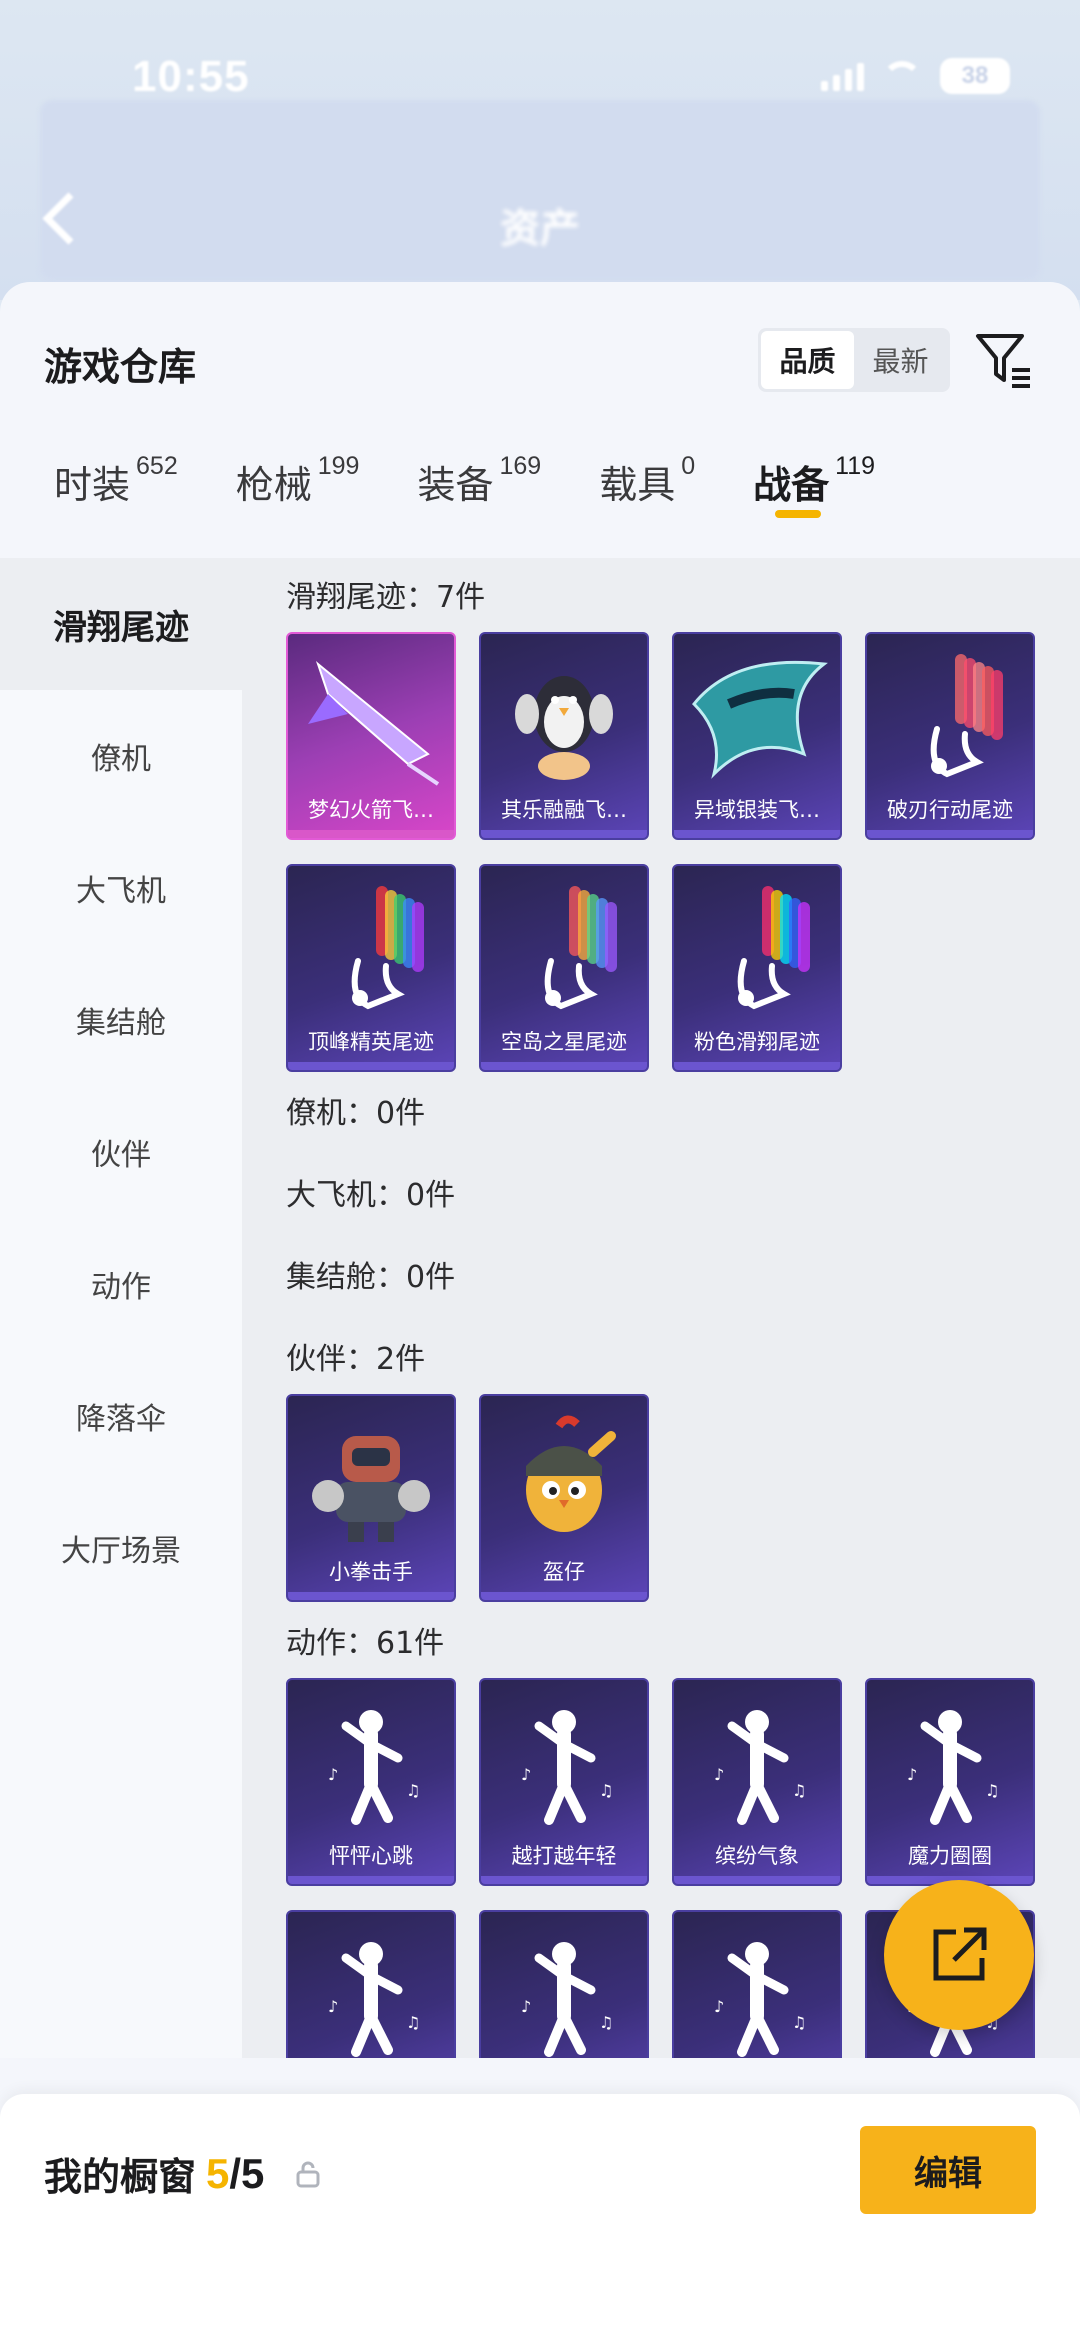 The image size is (1080, 2341). Describe the element at coordinates (757, 1856) in the screenshot. I see `item-name: 缤纷气象` at that location.